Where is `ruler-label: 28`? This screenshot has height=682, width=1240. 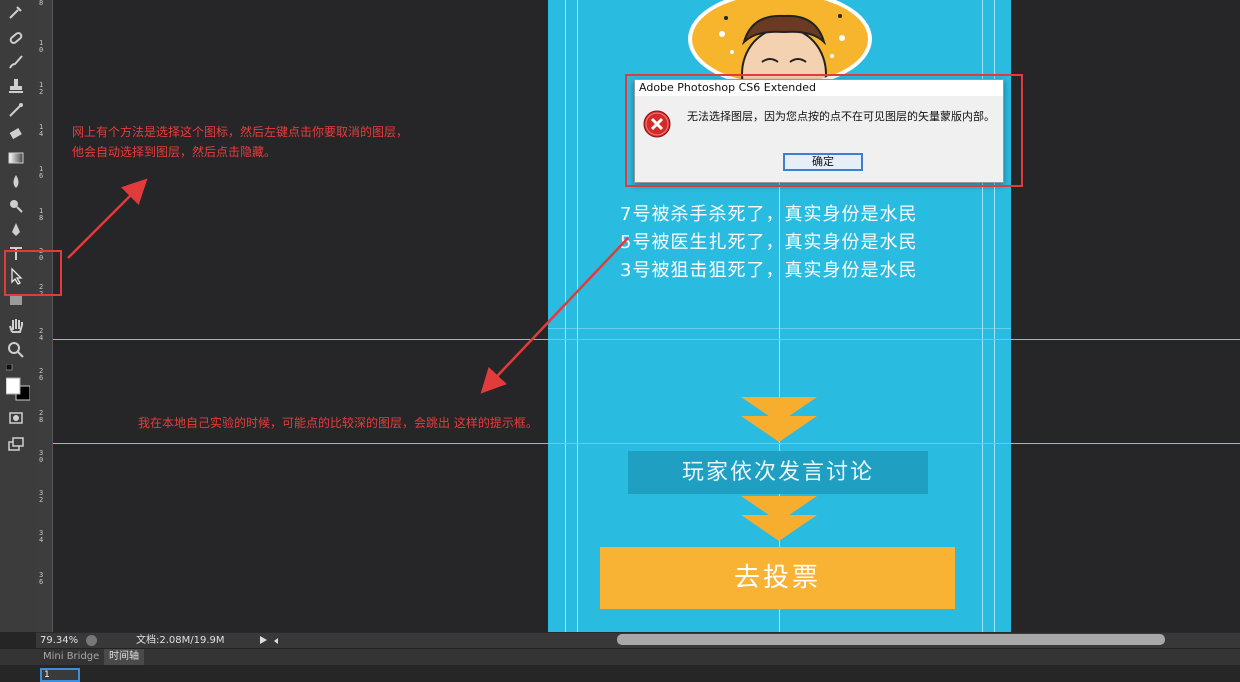 ruler-label: 28 is located at coordinates (41, 416).